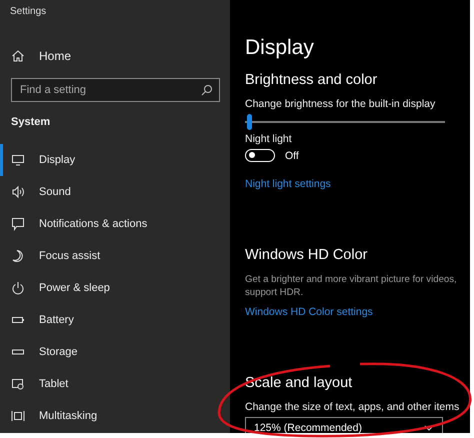  Describe the element at coordinates (344, 424) in the screenshot. I see `scale-dropdown: 125% (Recommended)` at that location.